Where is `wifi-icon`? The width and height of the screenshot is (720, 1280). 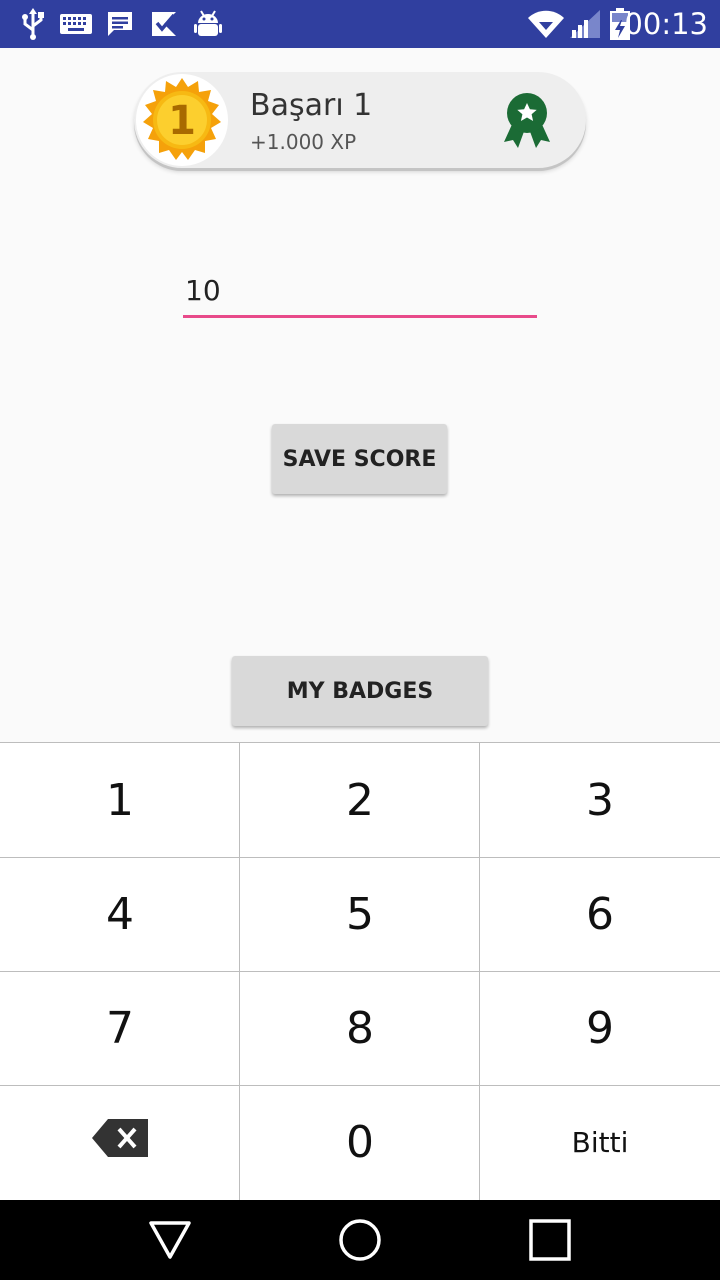 wifi-icon is located at coordinates (546, 24).